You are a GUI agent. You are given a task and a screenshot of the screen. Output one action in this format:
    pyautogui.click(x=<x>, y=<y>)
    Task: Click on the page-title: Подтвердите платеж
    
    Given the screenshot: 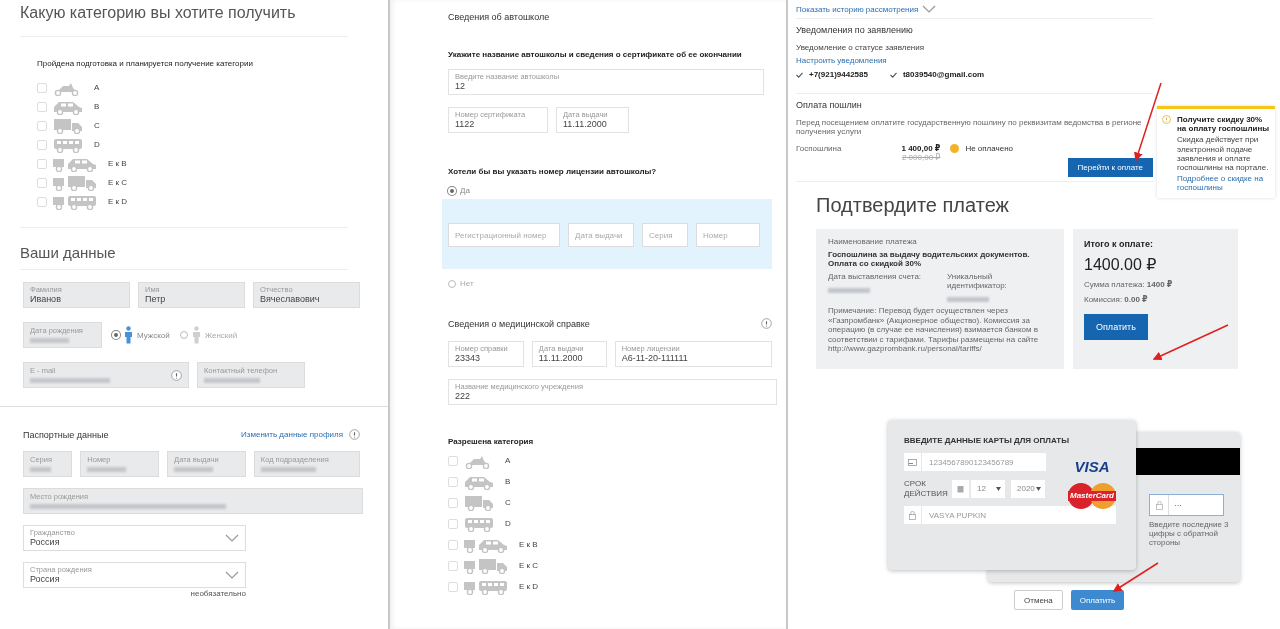 What is the action you would take?
    pyautogui.click(x=913, y=205)
    